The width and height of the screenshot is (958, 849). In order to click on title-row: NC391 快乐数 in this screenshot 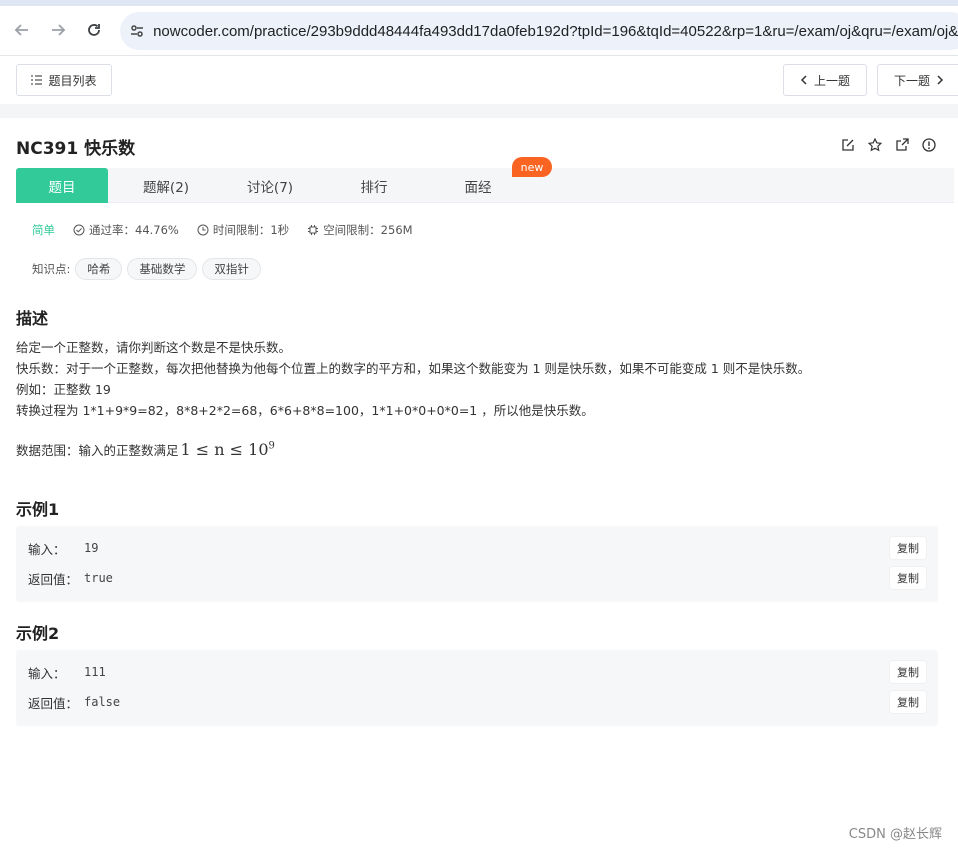, I will do `click(479, 143)`.